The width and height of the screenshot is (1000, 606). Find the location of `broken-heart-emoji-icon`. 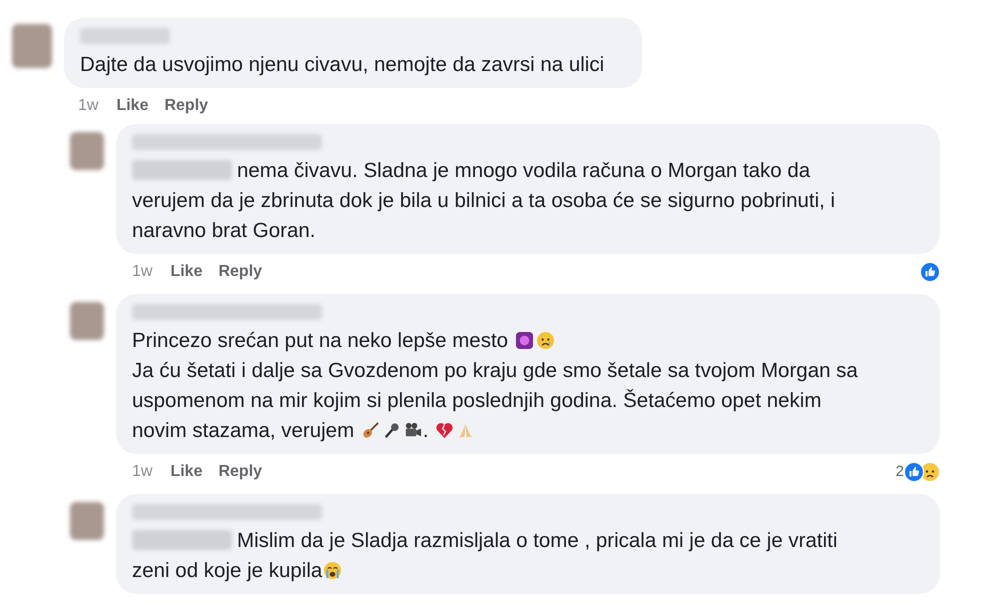

broken-heart-emoji-icon is located at coordinates (444, 430).